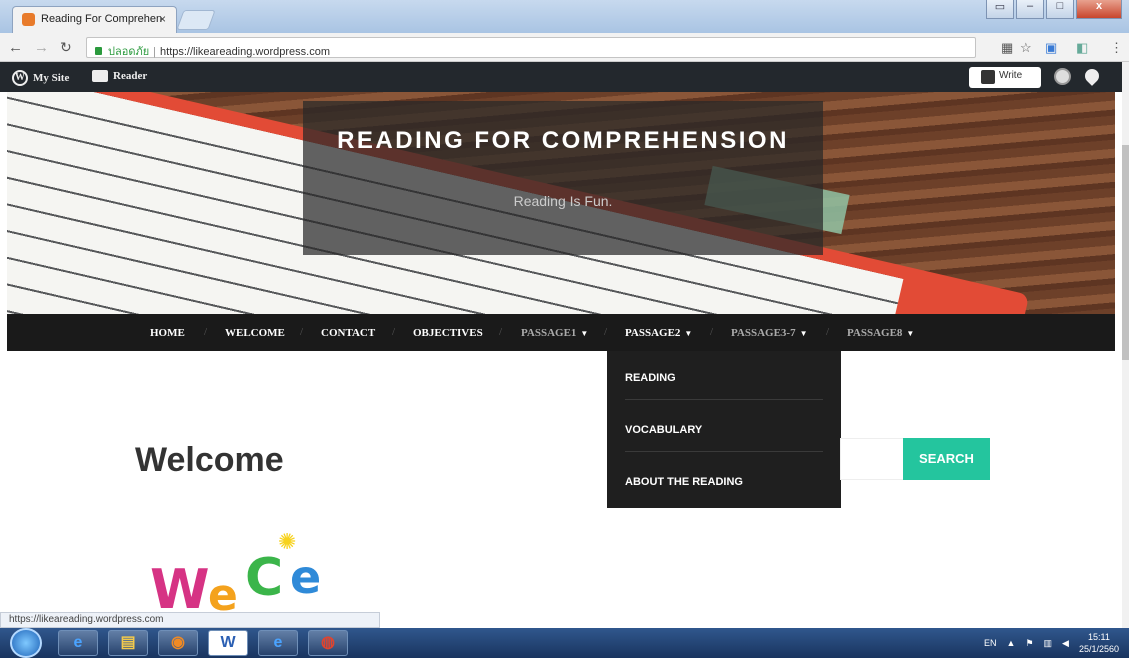  I want to click on media-player-icon: ◉, so click(178, 643).